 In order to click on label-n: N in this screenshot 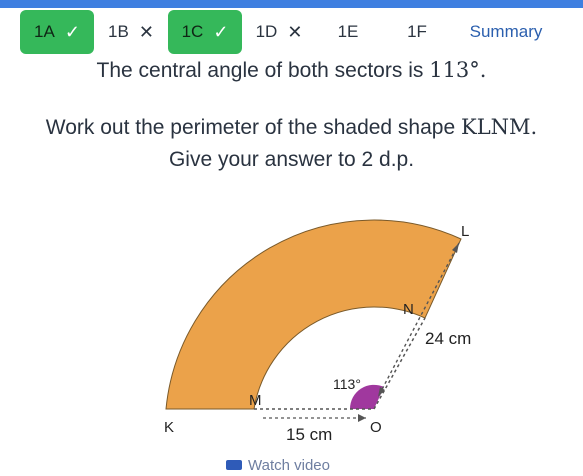, I will do `click(408, 309)`.